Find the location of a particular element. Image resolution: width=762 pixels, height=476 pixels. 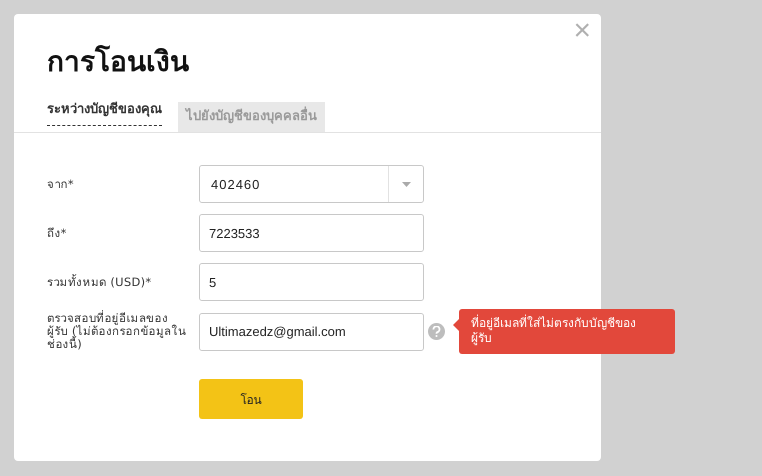

transfer-button: โอน is located at coordinates (251, 399).